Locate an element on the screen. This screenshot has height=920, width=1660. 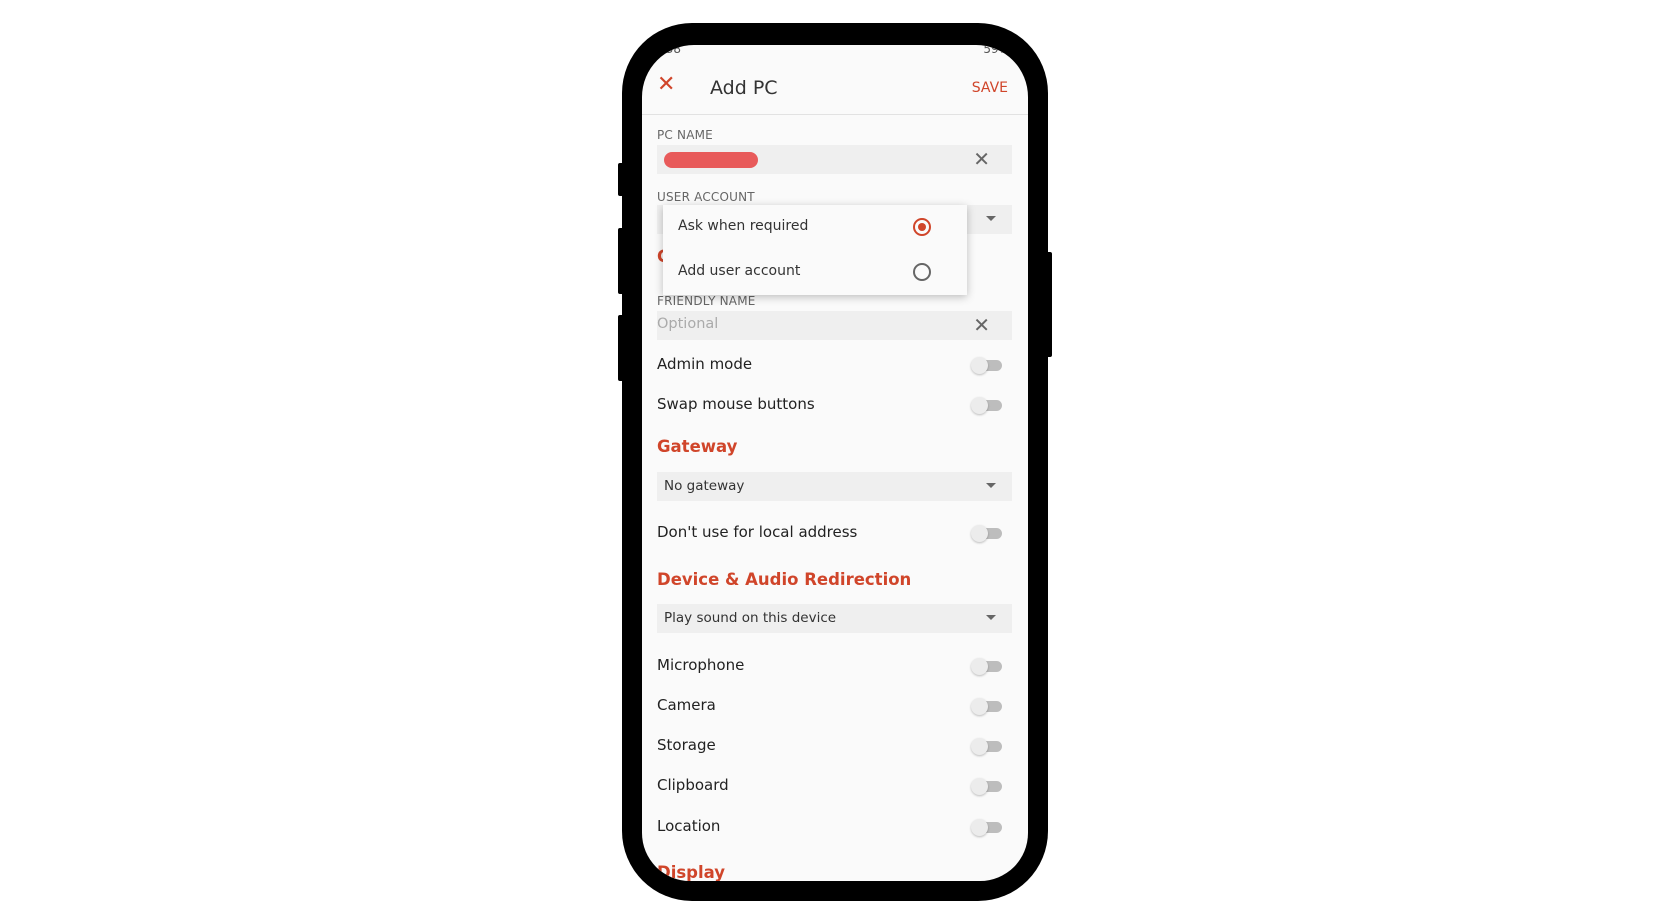
friendly-name-input: Optional ✕ is located at coordinates (834, 325).